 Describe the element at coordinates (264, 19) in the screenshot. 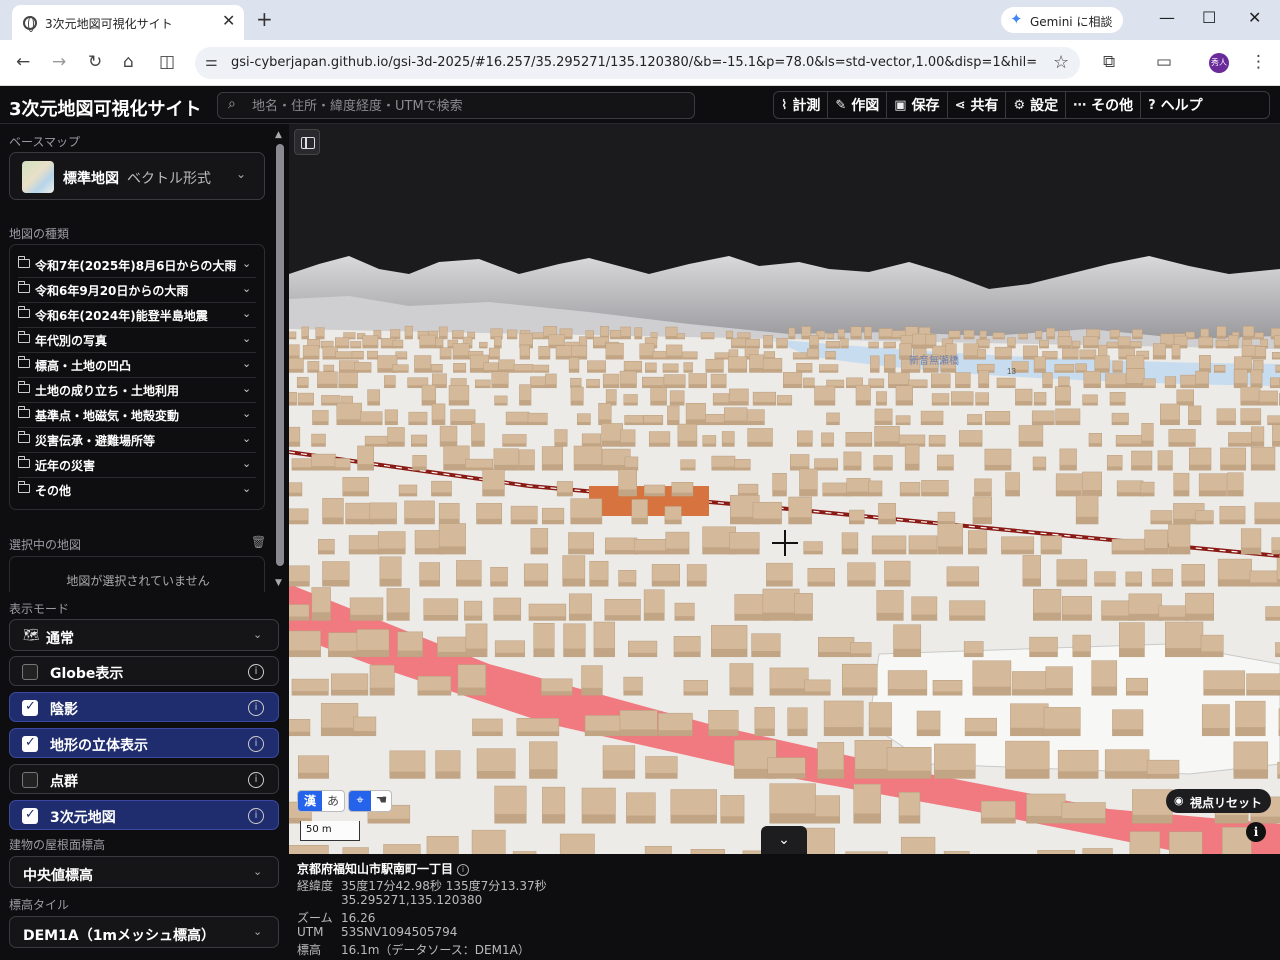

I see `new-tab-icon: +` at that location.